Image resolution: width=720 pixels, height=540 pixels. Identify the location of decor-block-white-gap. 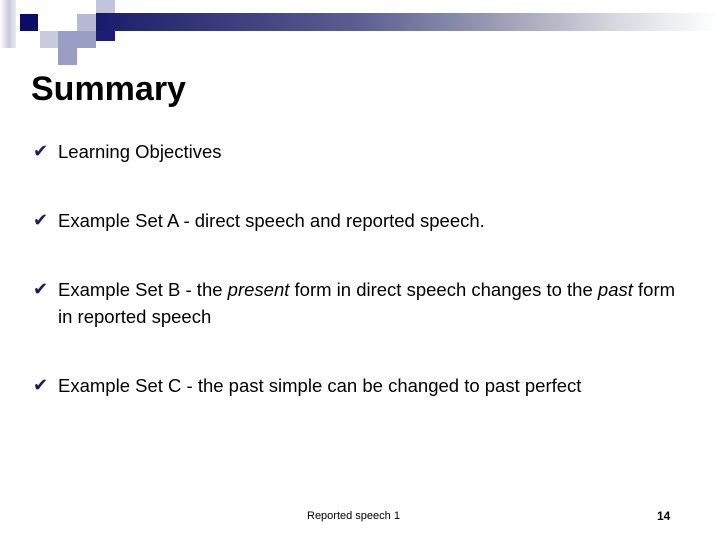
(48, 22).